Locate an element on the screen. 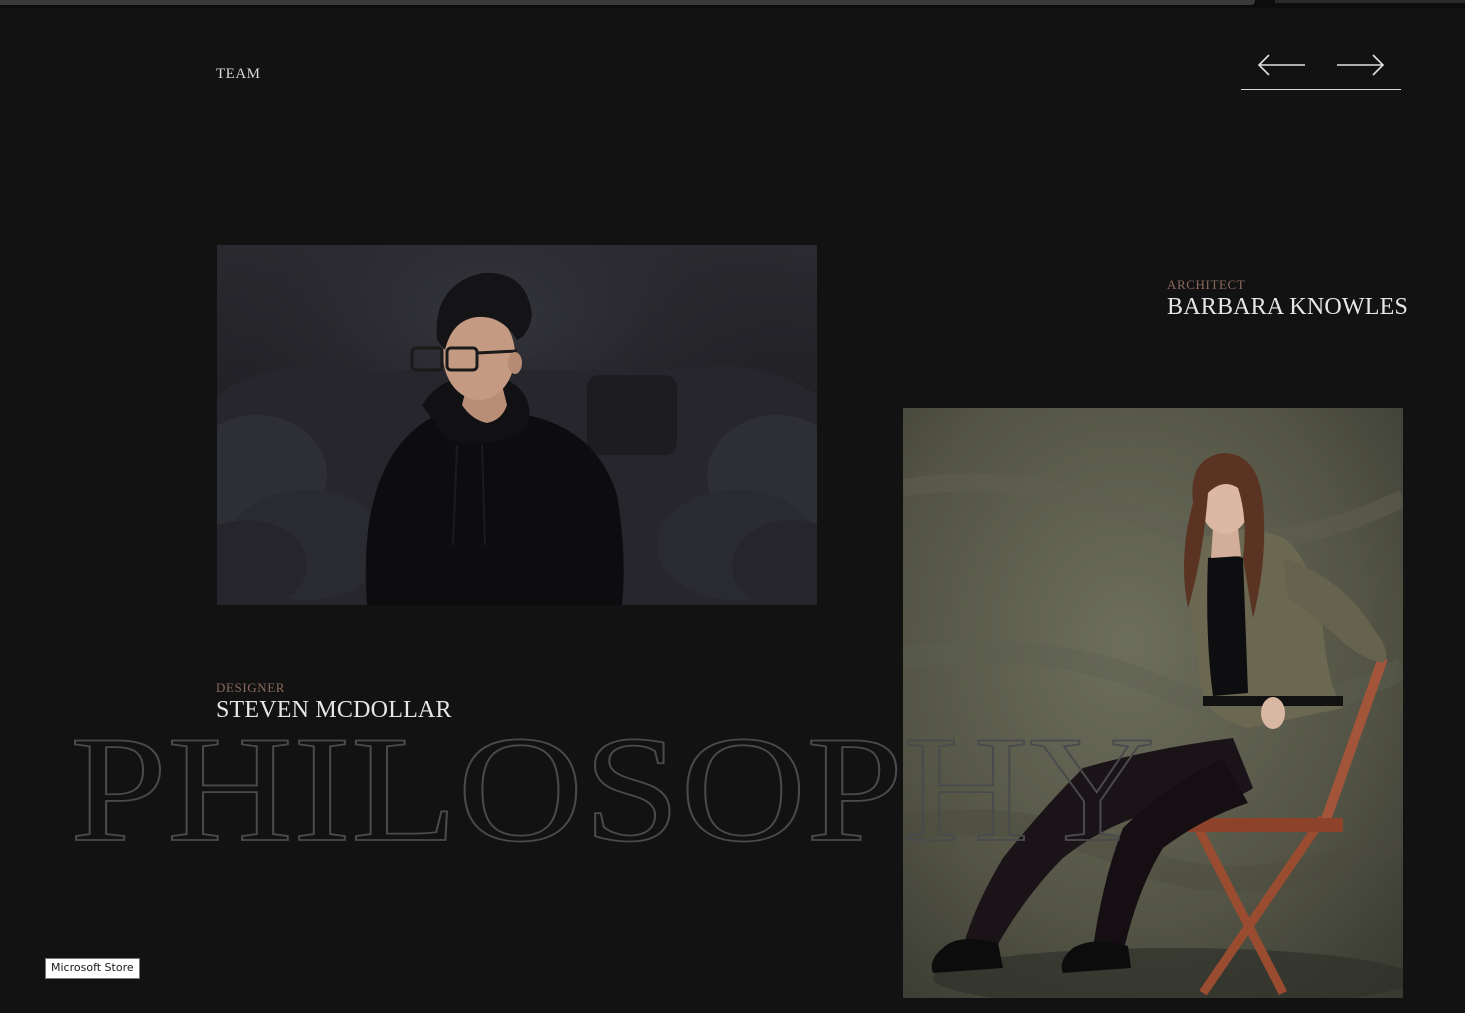  member-name-barbara: BARBARA KNOWLES is located at coordinates (1287, 307).